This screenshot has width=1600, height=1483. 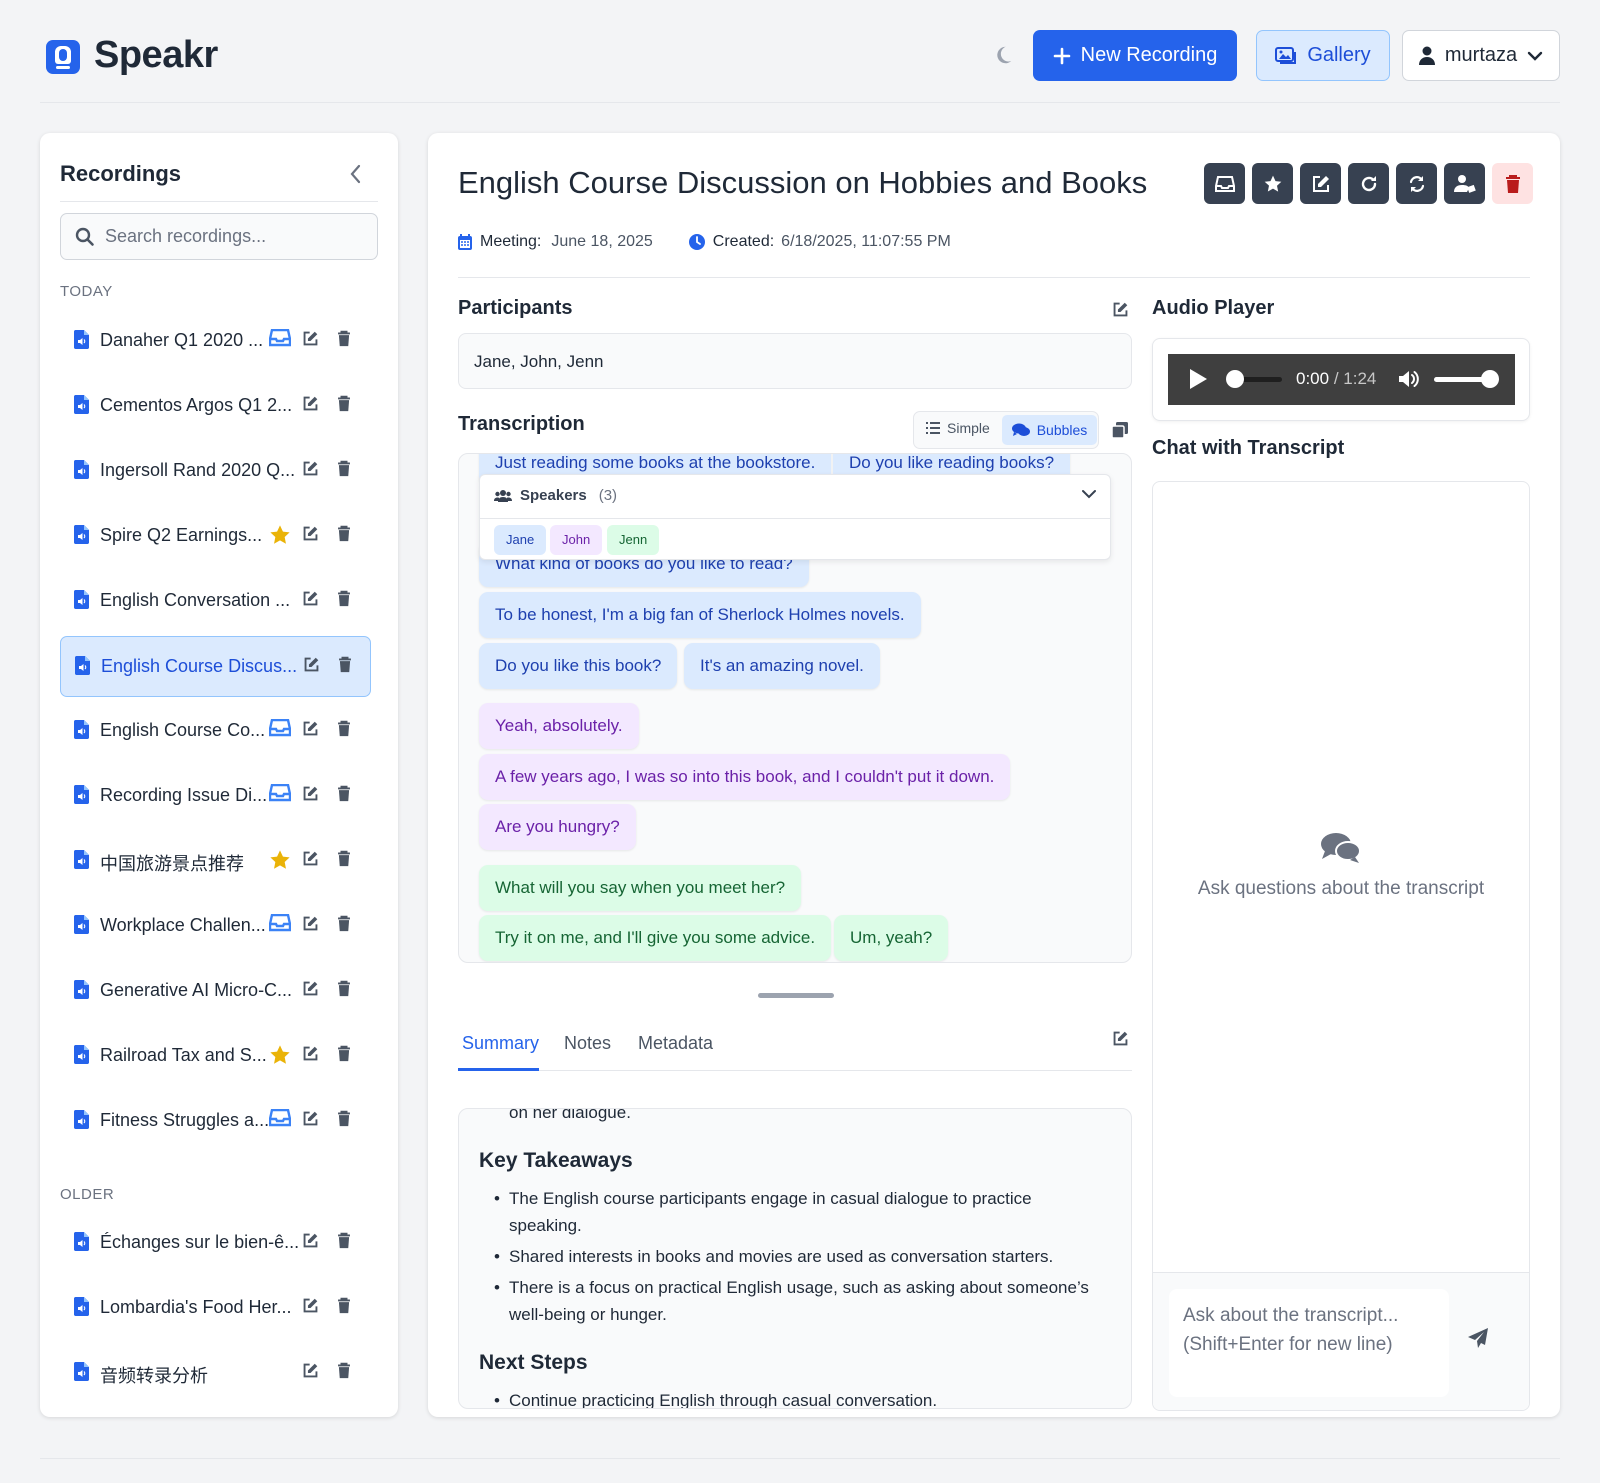 I want to click on inbox-button, so click(x=1224, y=183).